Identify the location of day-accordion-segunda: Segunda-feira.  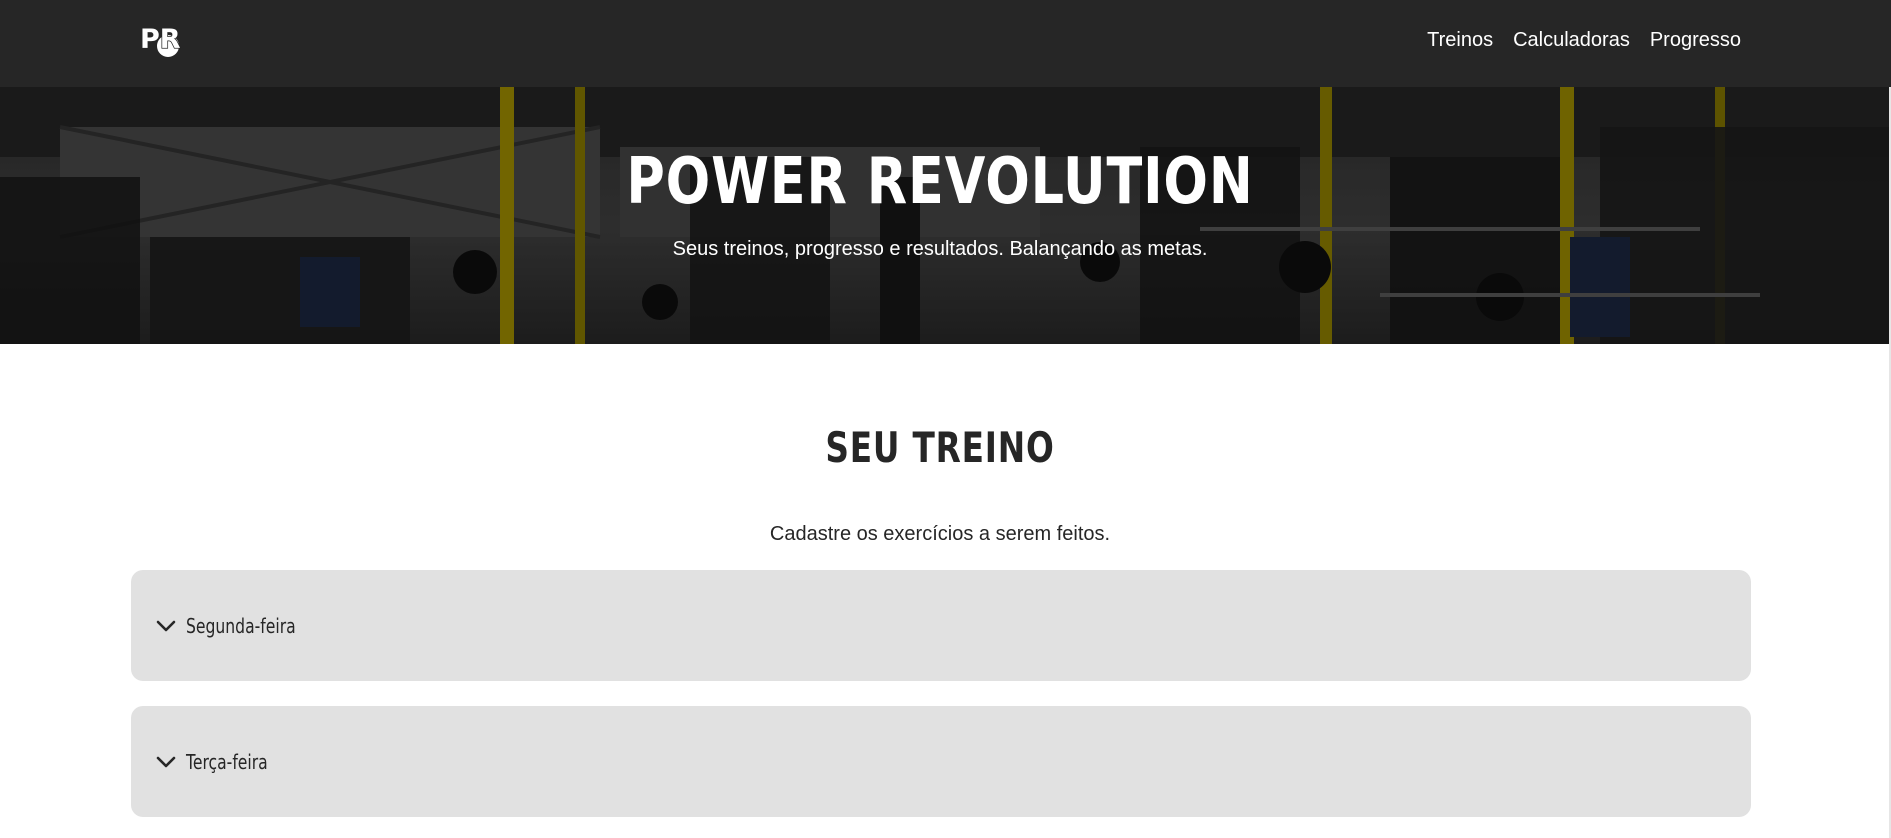
(941, 625).